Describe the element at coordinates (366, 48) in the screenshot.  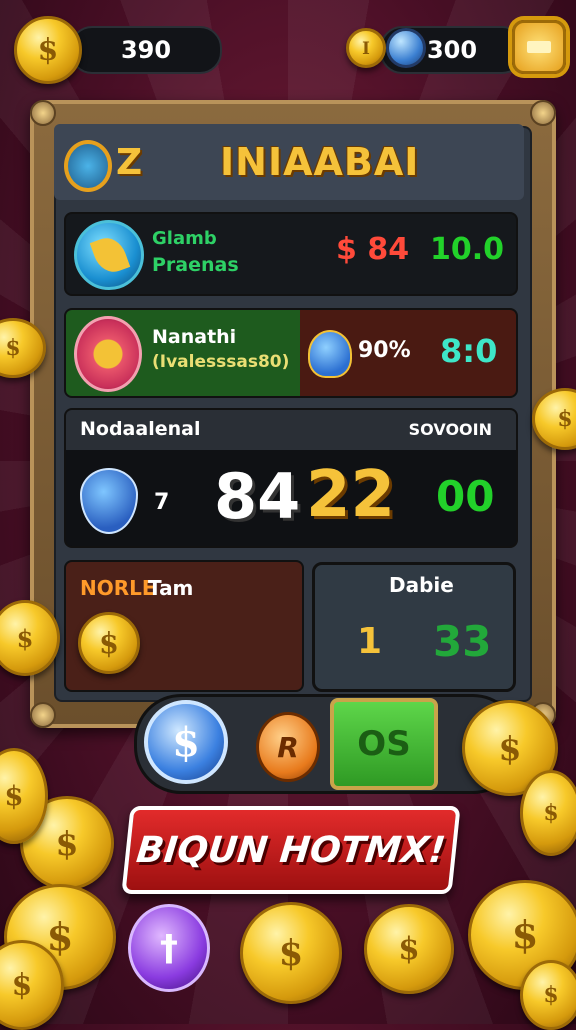
I see `gold-token-icon: I` at that location.